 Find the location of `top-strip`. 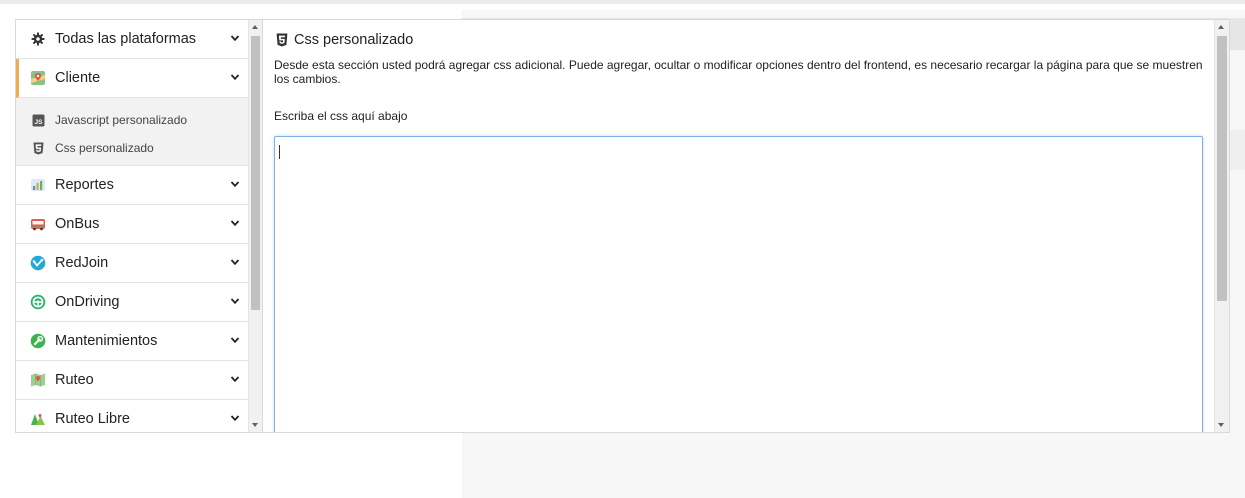

top-strip is located at coordinates (622, 2).